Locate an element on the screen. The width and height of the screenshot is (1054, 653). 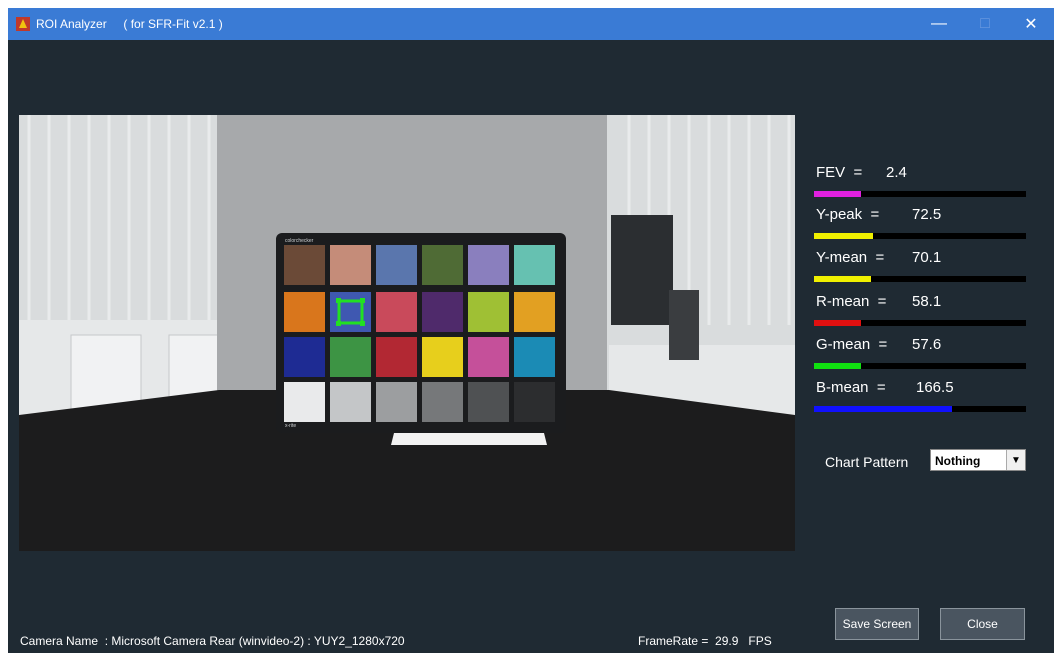
r-mean-bar-fill is located at coordinates (837, 323).